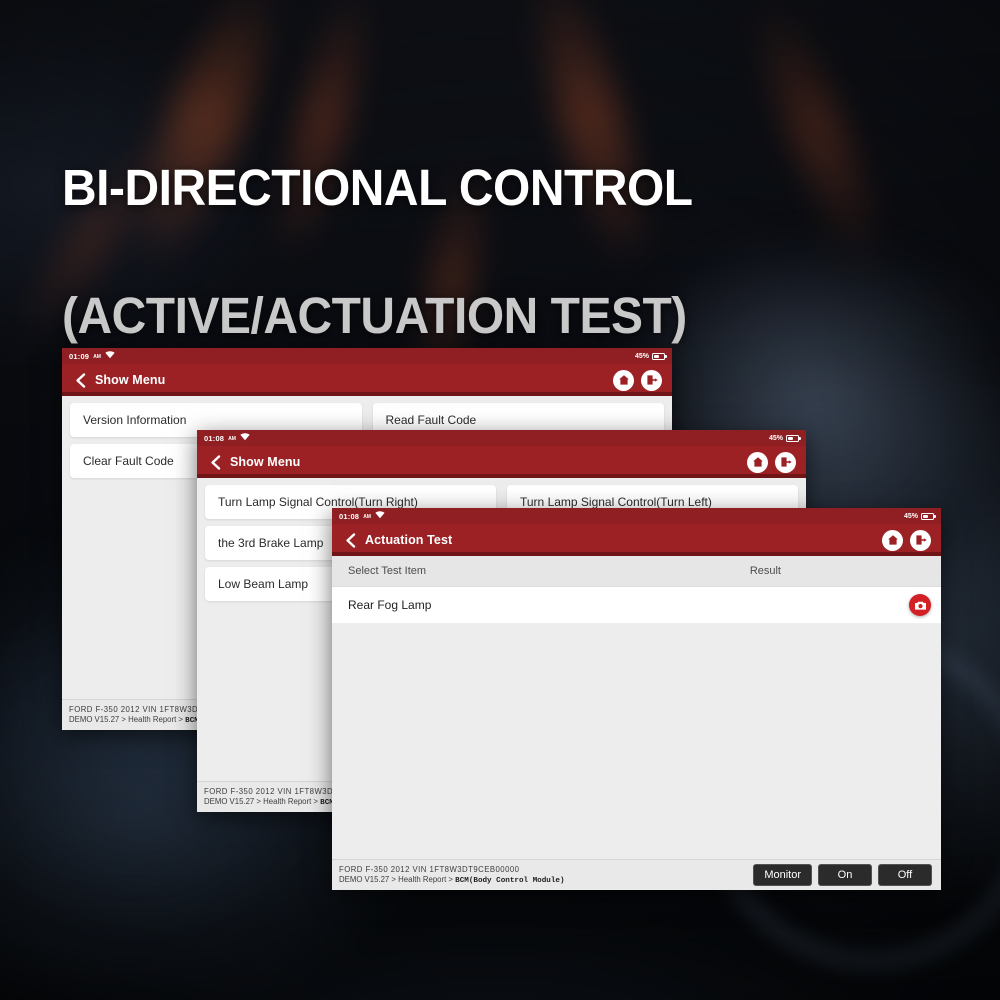  What do you see at coordinates (905, 875) in the screenshot?
I see `off-button: Off` at bounding box center [905, 875].